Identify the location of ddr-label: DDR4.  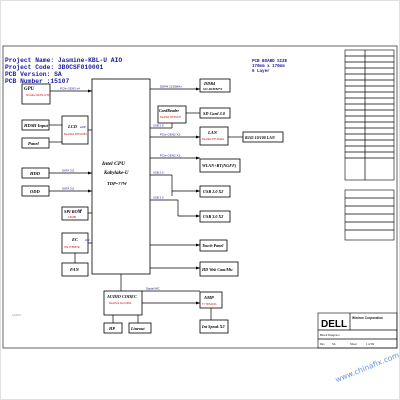
(209, 83).